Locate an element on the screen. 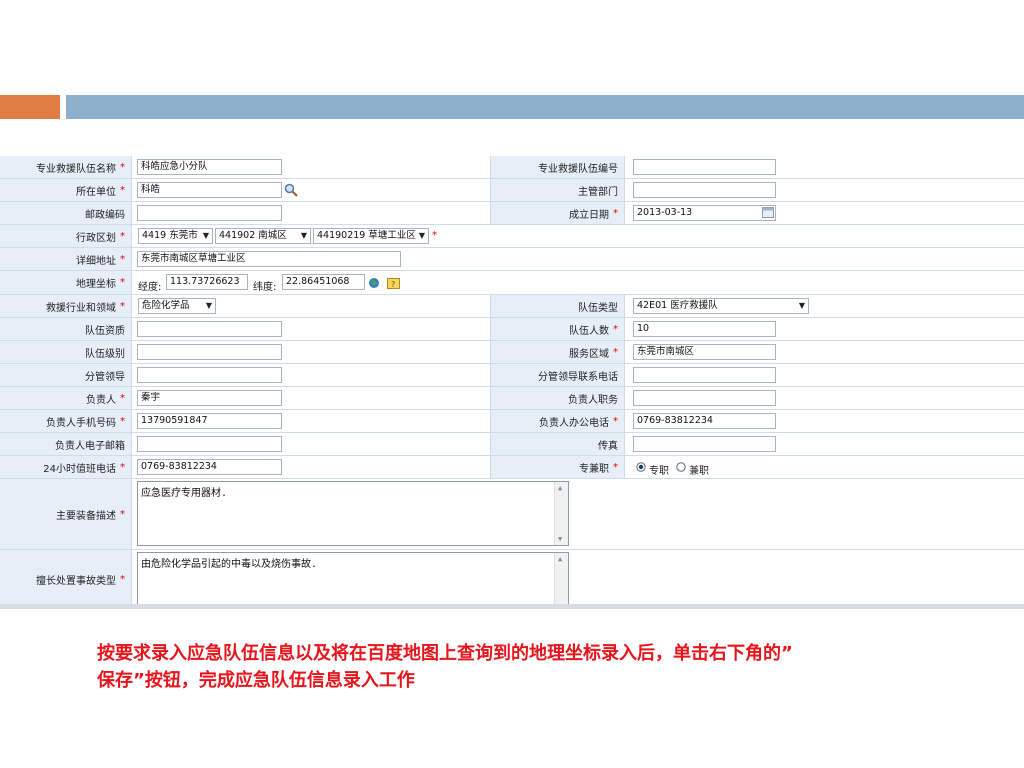  region-label: 行政区划 * is located at coordinates (66, 236).